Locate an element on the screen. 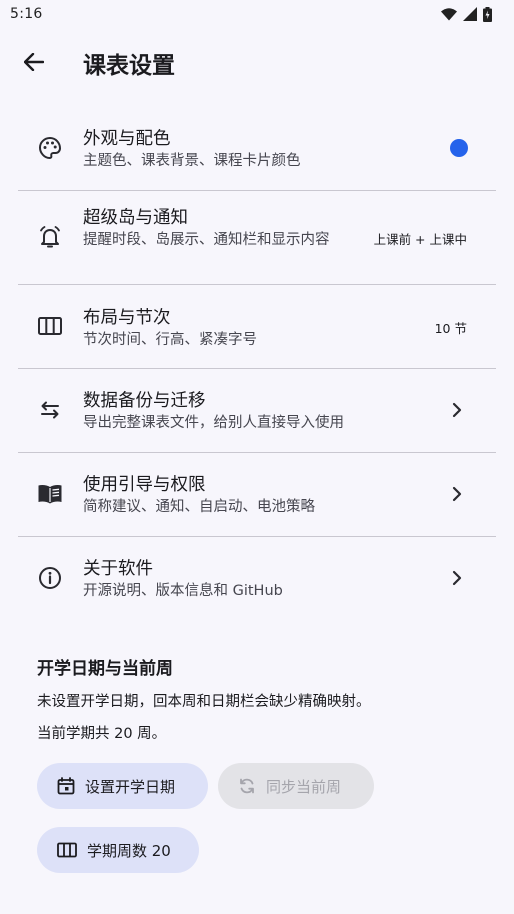 The width and height of the screenshot is (514, 914). settings-item-title: 数据备份与迁移 is located at coordinates (144, 401).